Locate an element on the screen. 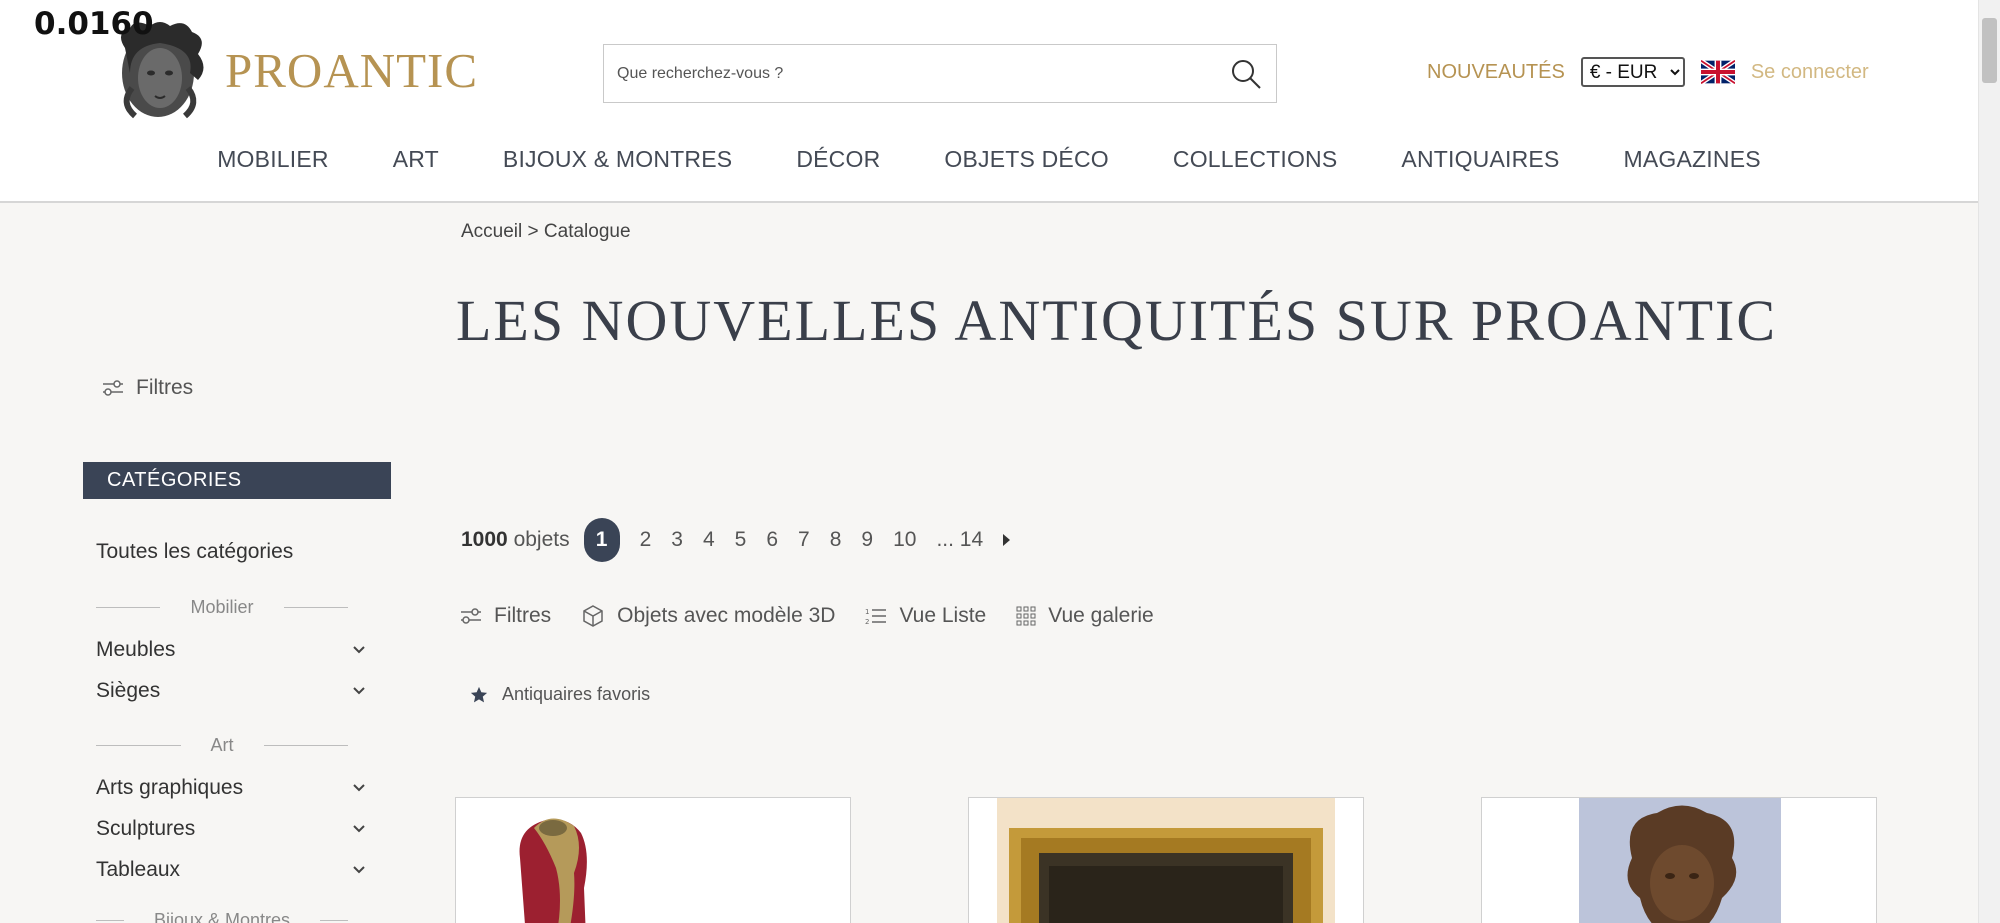 The height and width of the screenshot is (923, 2000). nav-item-bijoux-montres: BIJOUX & MONTRES is located at coordinates (617, 159).